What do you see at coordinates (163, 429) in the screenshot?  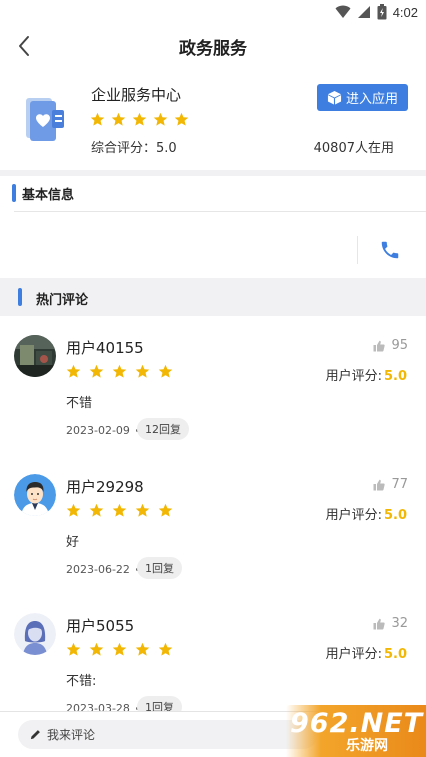 I see `reply-count-chip: 12回复` at bounding box center [163, 429].